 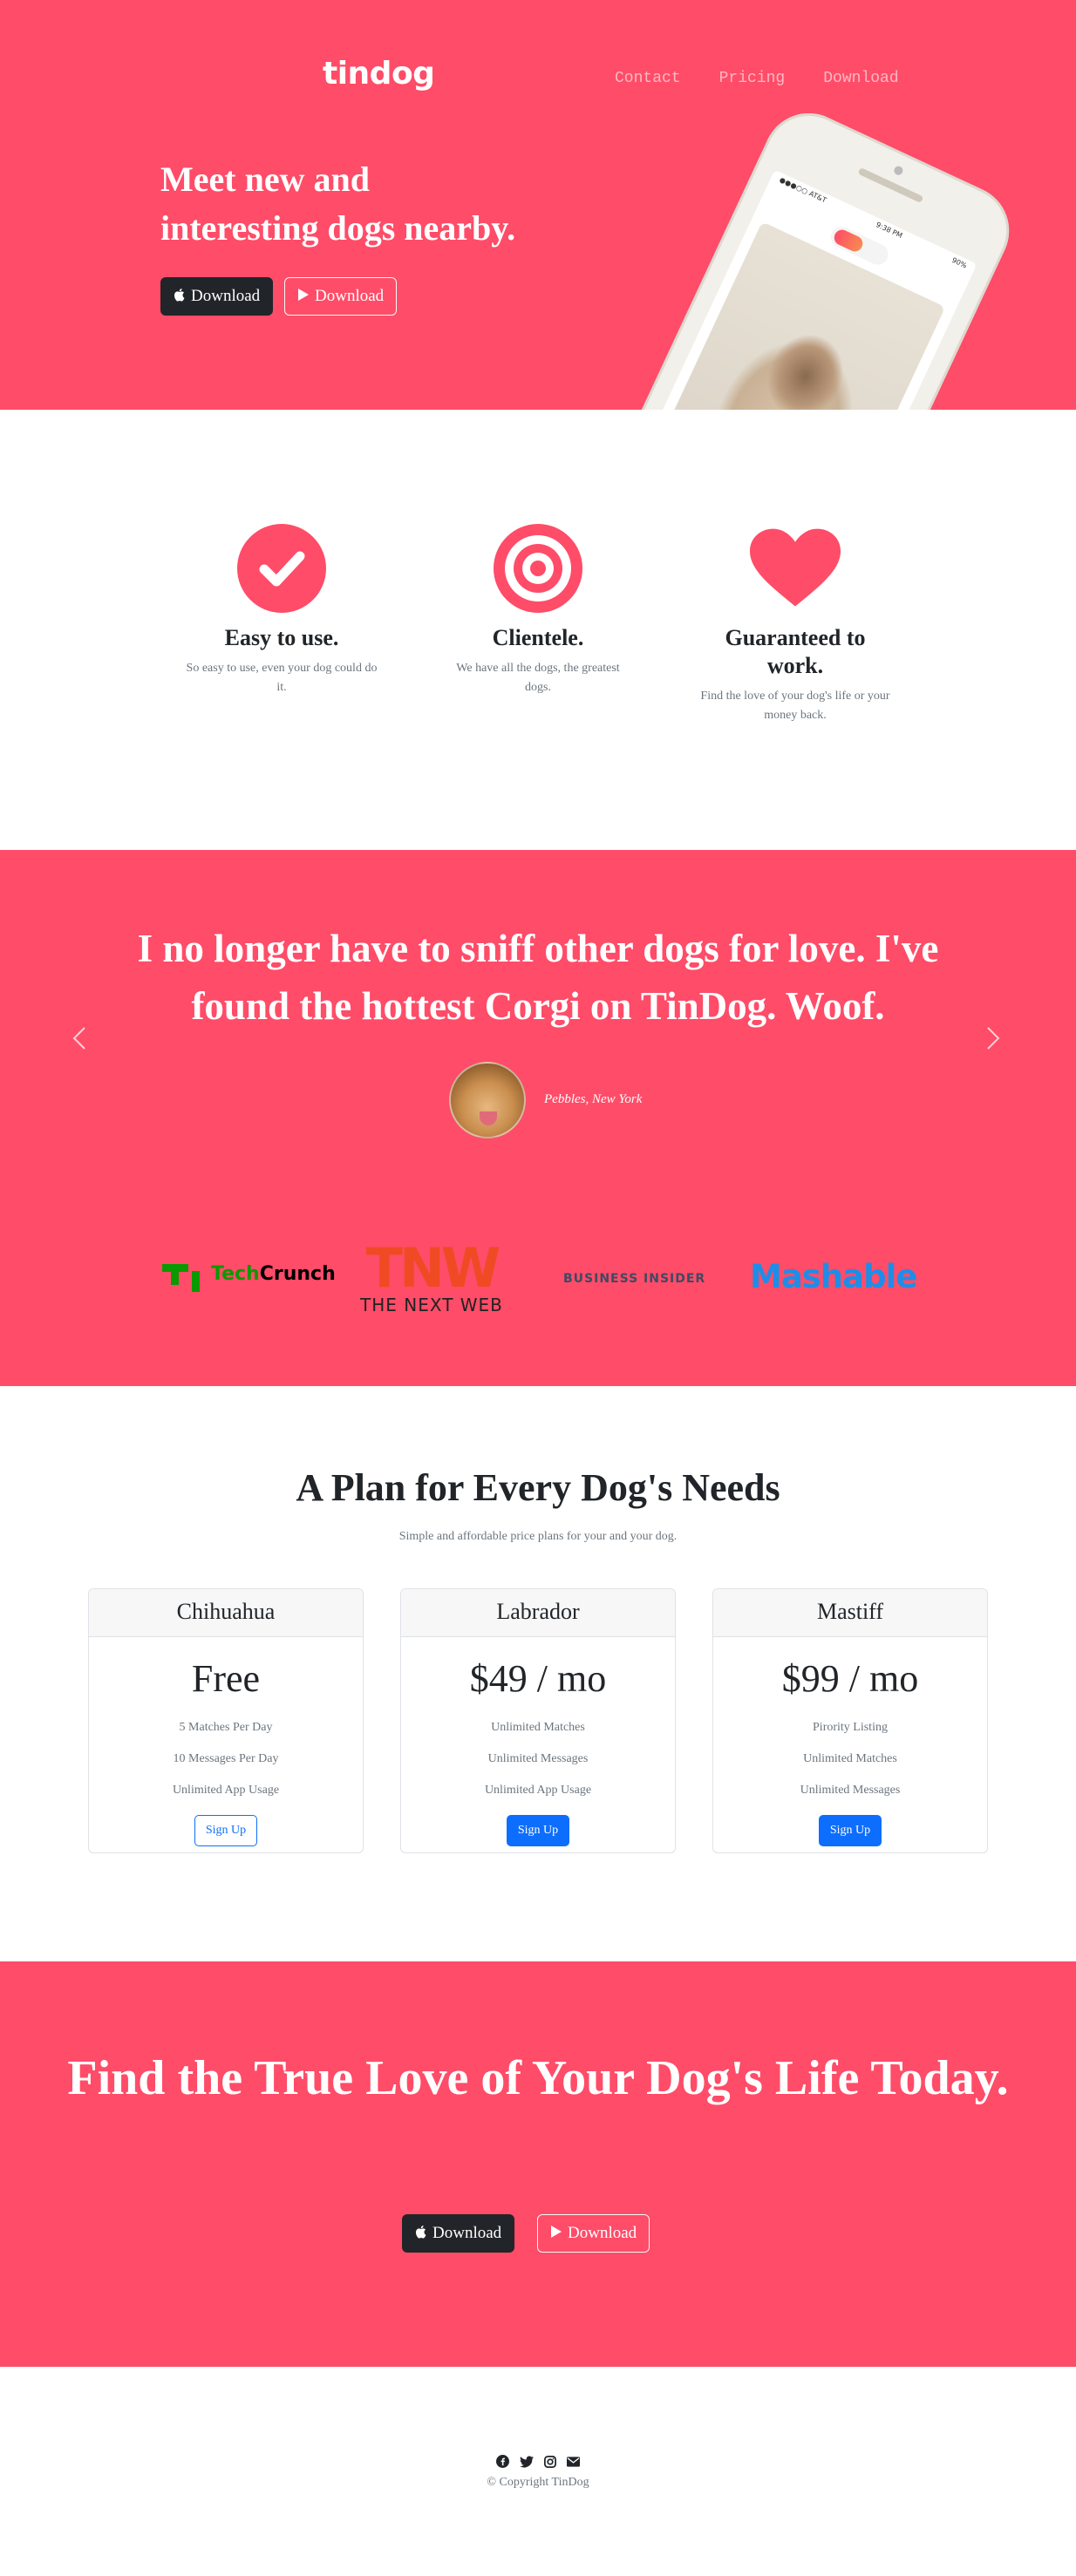 What do you see at coordinates (467, 2233) in the screenshot?
I see `cta-apple-download-label: Download` at bounding box center [467, 2233].